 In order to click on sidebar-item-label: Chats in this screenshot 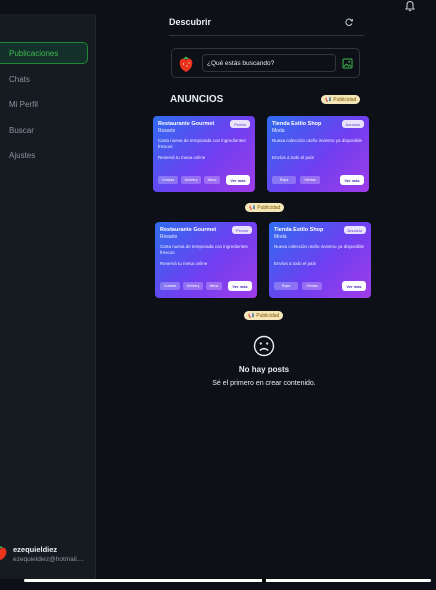, I will do `click(19, 79)`.